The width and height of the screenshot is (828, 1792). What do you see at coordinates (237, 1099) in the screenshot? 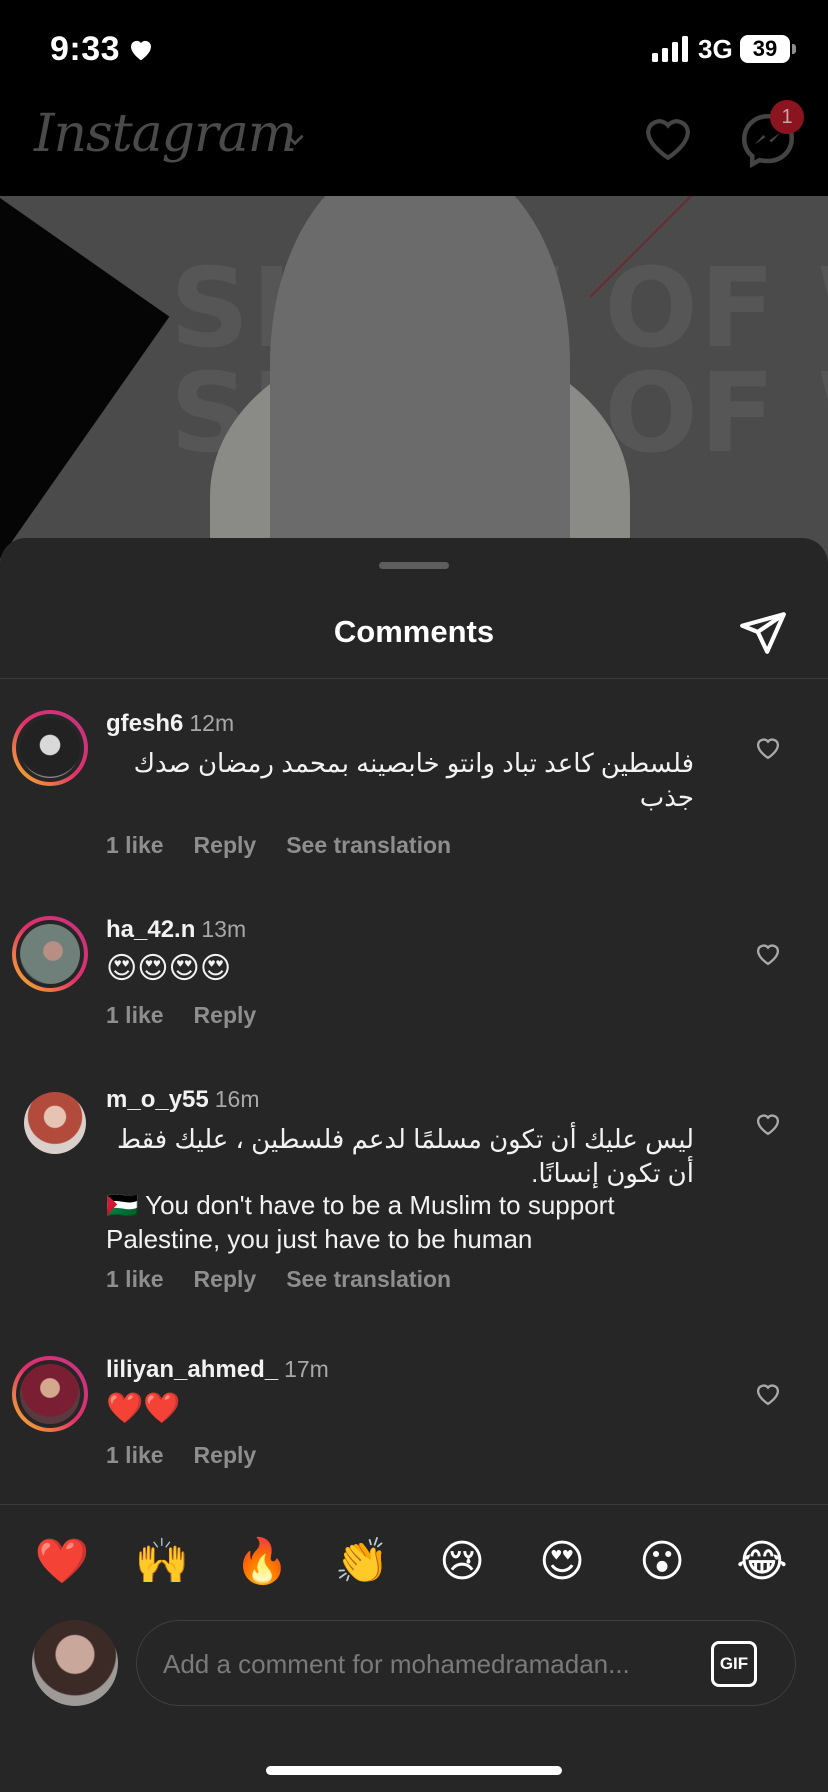
I see `comment-time: 16m` at bounding box center [237, 1099].